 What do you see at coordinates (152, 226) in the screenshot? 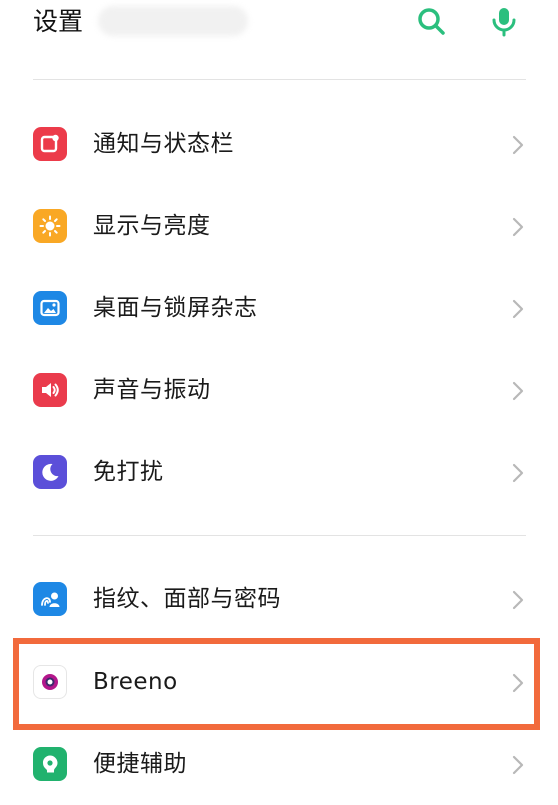
I see `settings-item-label: 显示与亮度` at bounding box center [152, 226].